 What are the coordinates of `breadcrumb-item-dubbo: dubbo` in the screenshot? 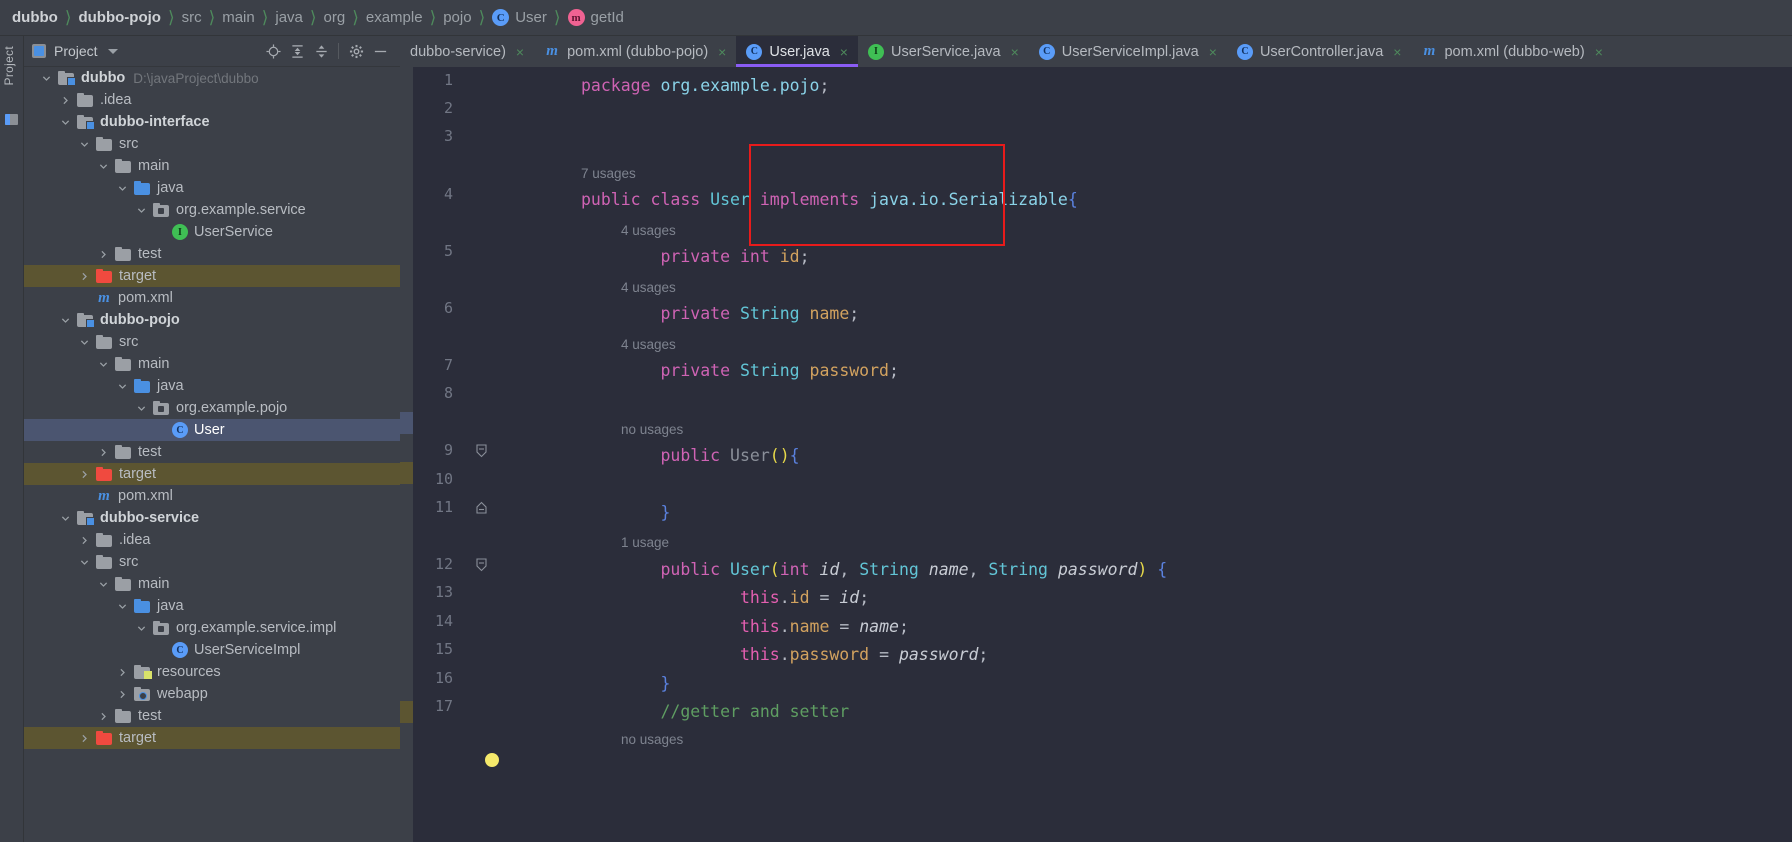 It's located at (35, 17).